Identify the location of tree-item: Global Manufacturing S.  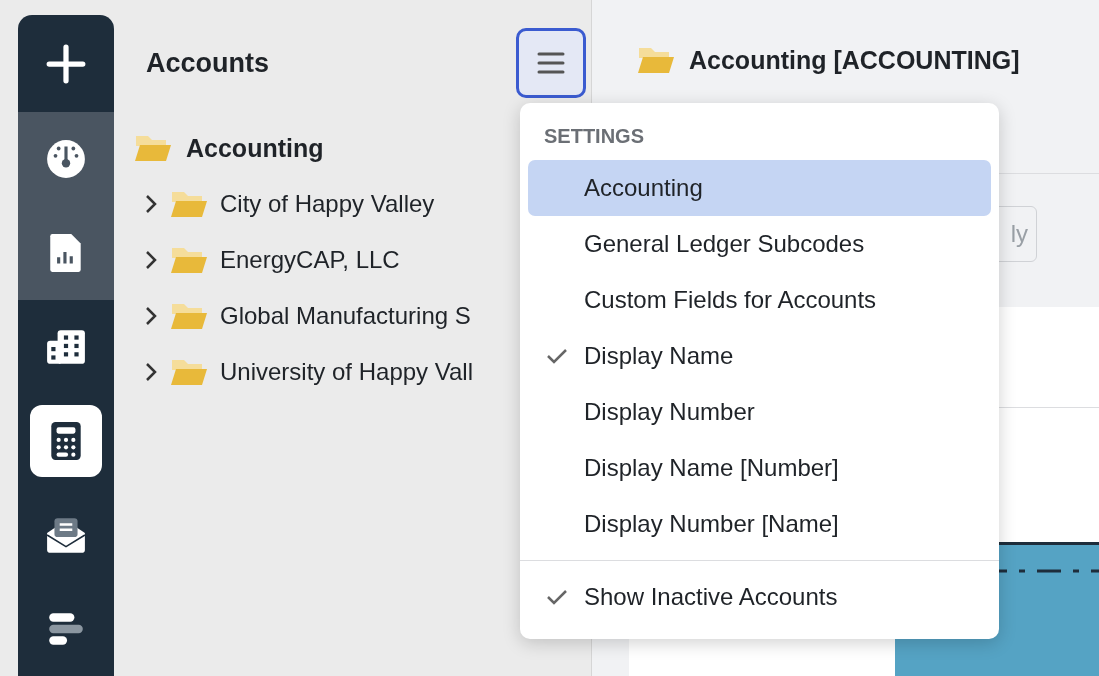
(345, 316).